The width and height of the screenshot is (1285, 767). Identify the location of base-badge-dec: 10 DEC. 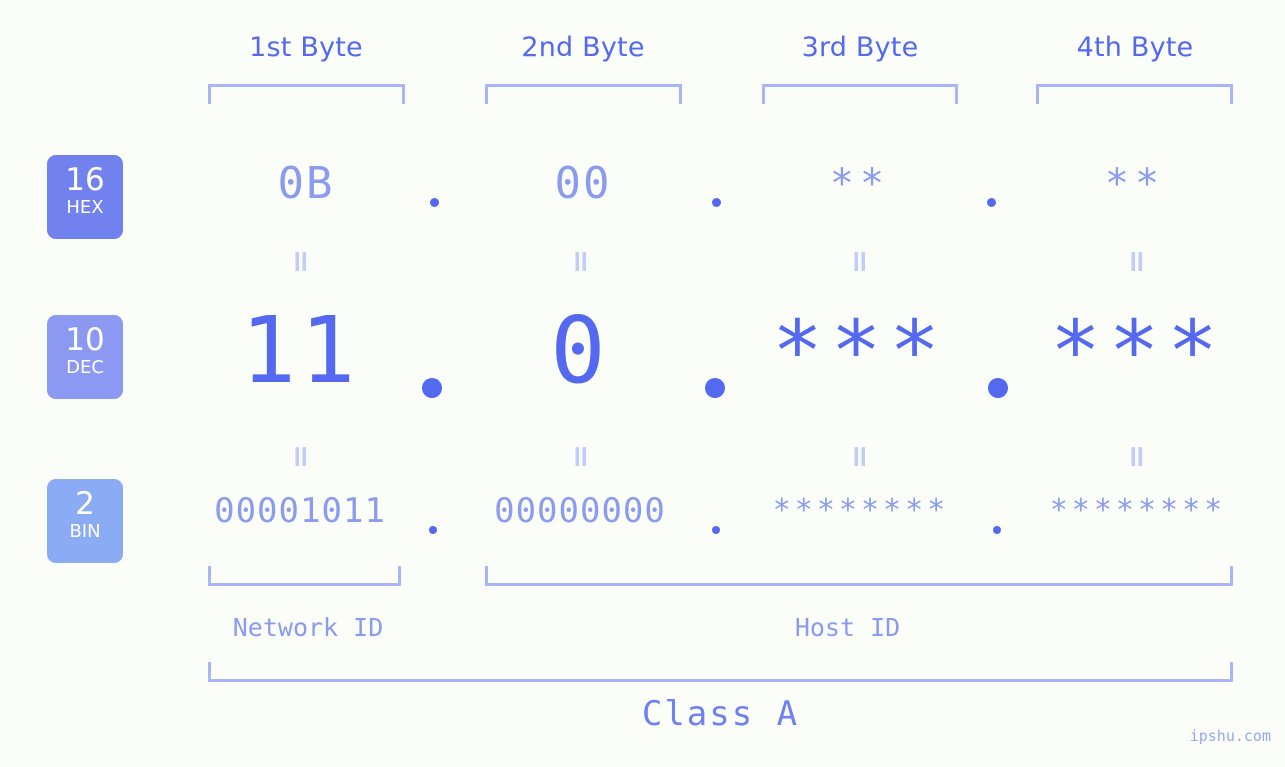
(85, 357).